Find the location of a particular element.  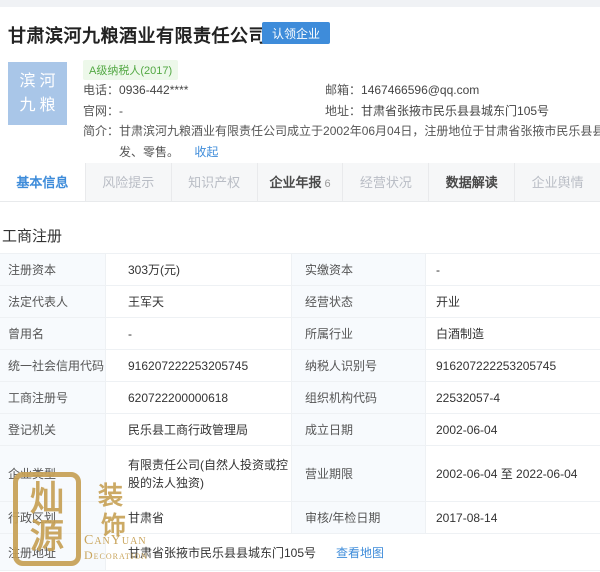

field-value: 2017-08-14 is located at coordinates (513, 518).